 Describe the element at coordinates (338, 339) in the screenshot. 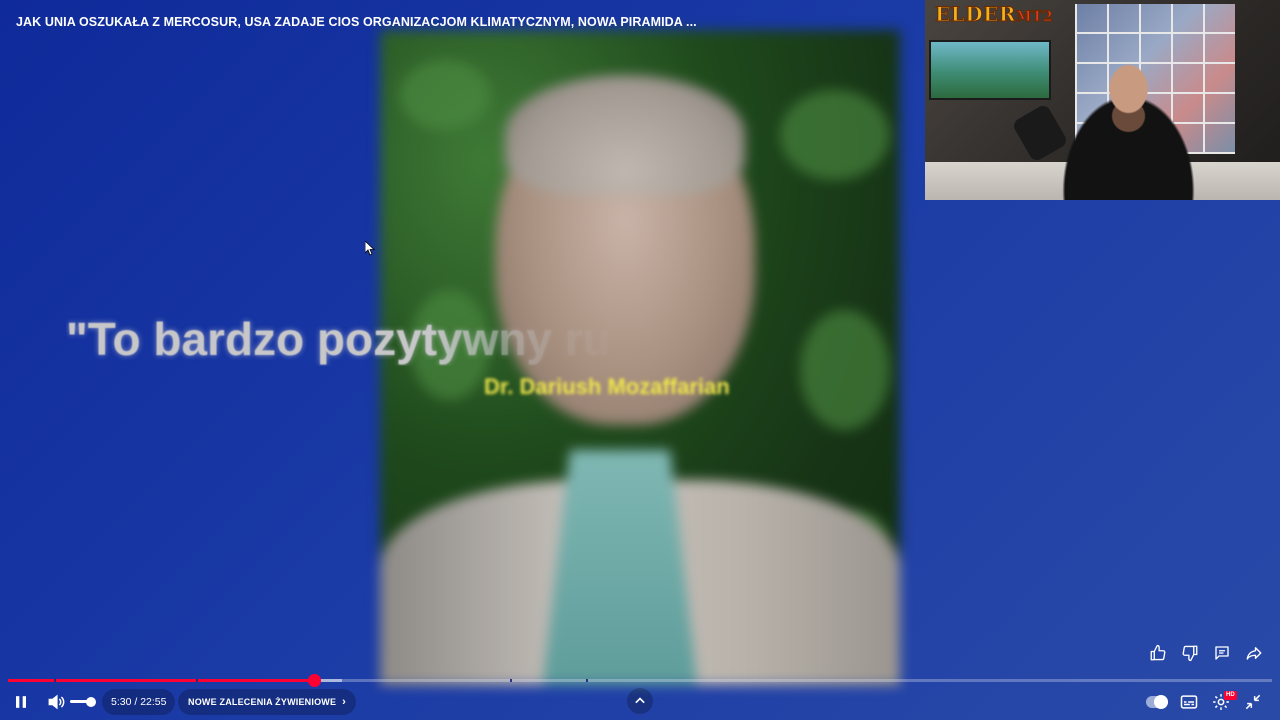

I see `quote-text: "To bardzo pozytywny ru` at that location.